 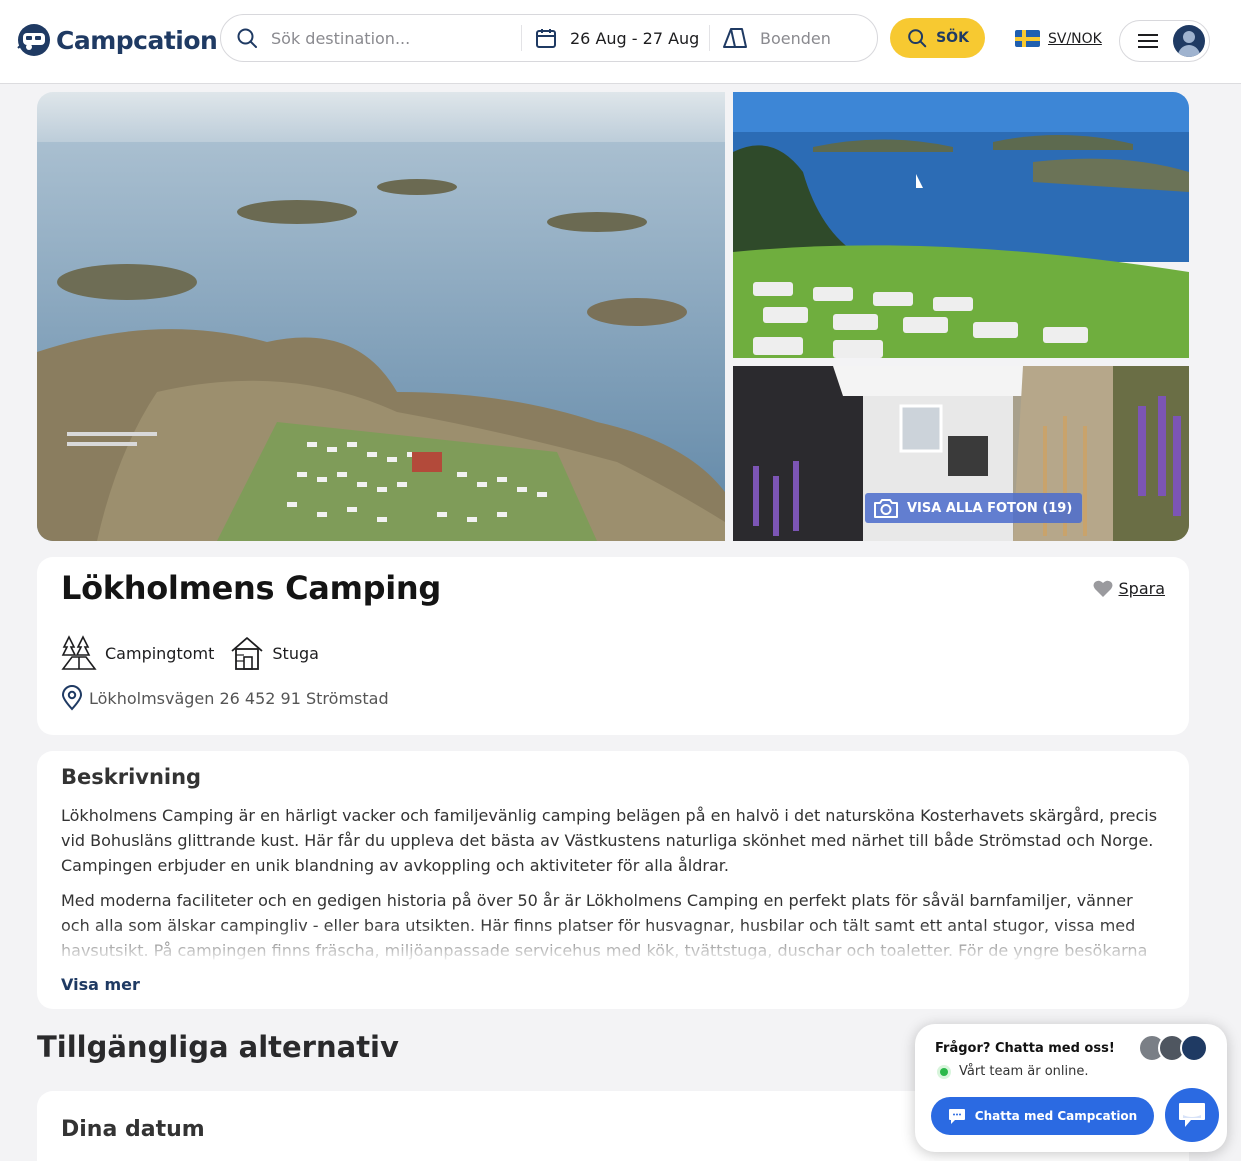 I want to click on campcation-logo: Campcation, so click(x=117, y=40).